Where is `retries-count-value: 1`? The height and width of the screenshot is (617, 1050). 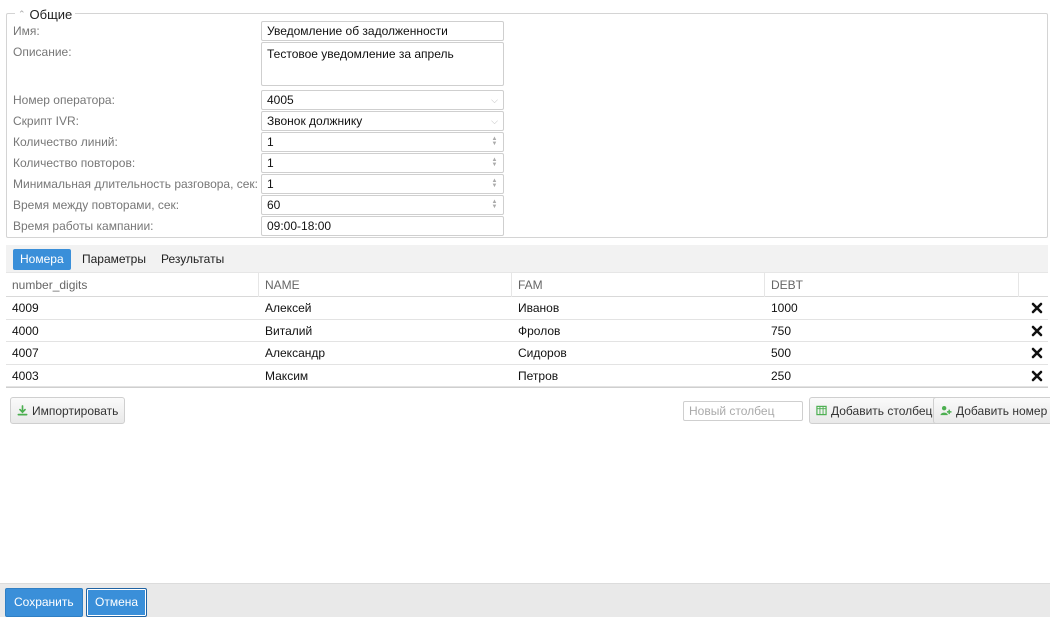
retries-count-value: 1 is located at coordinates (270, 163).